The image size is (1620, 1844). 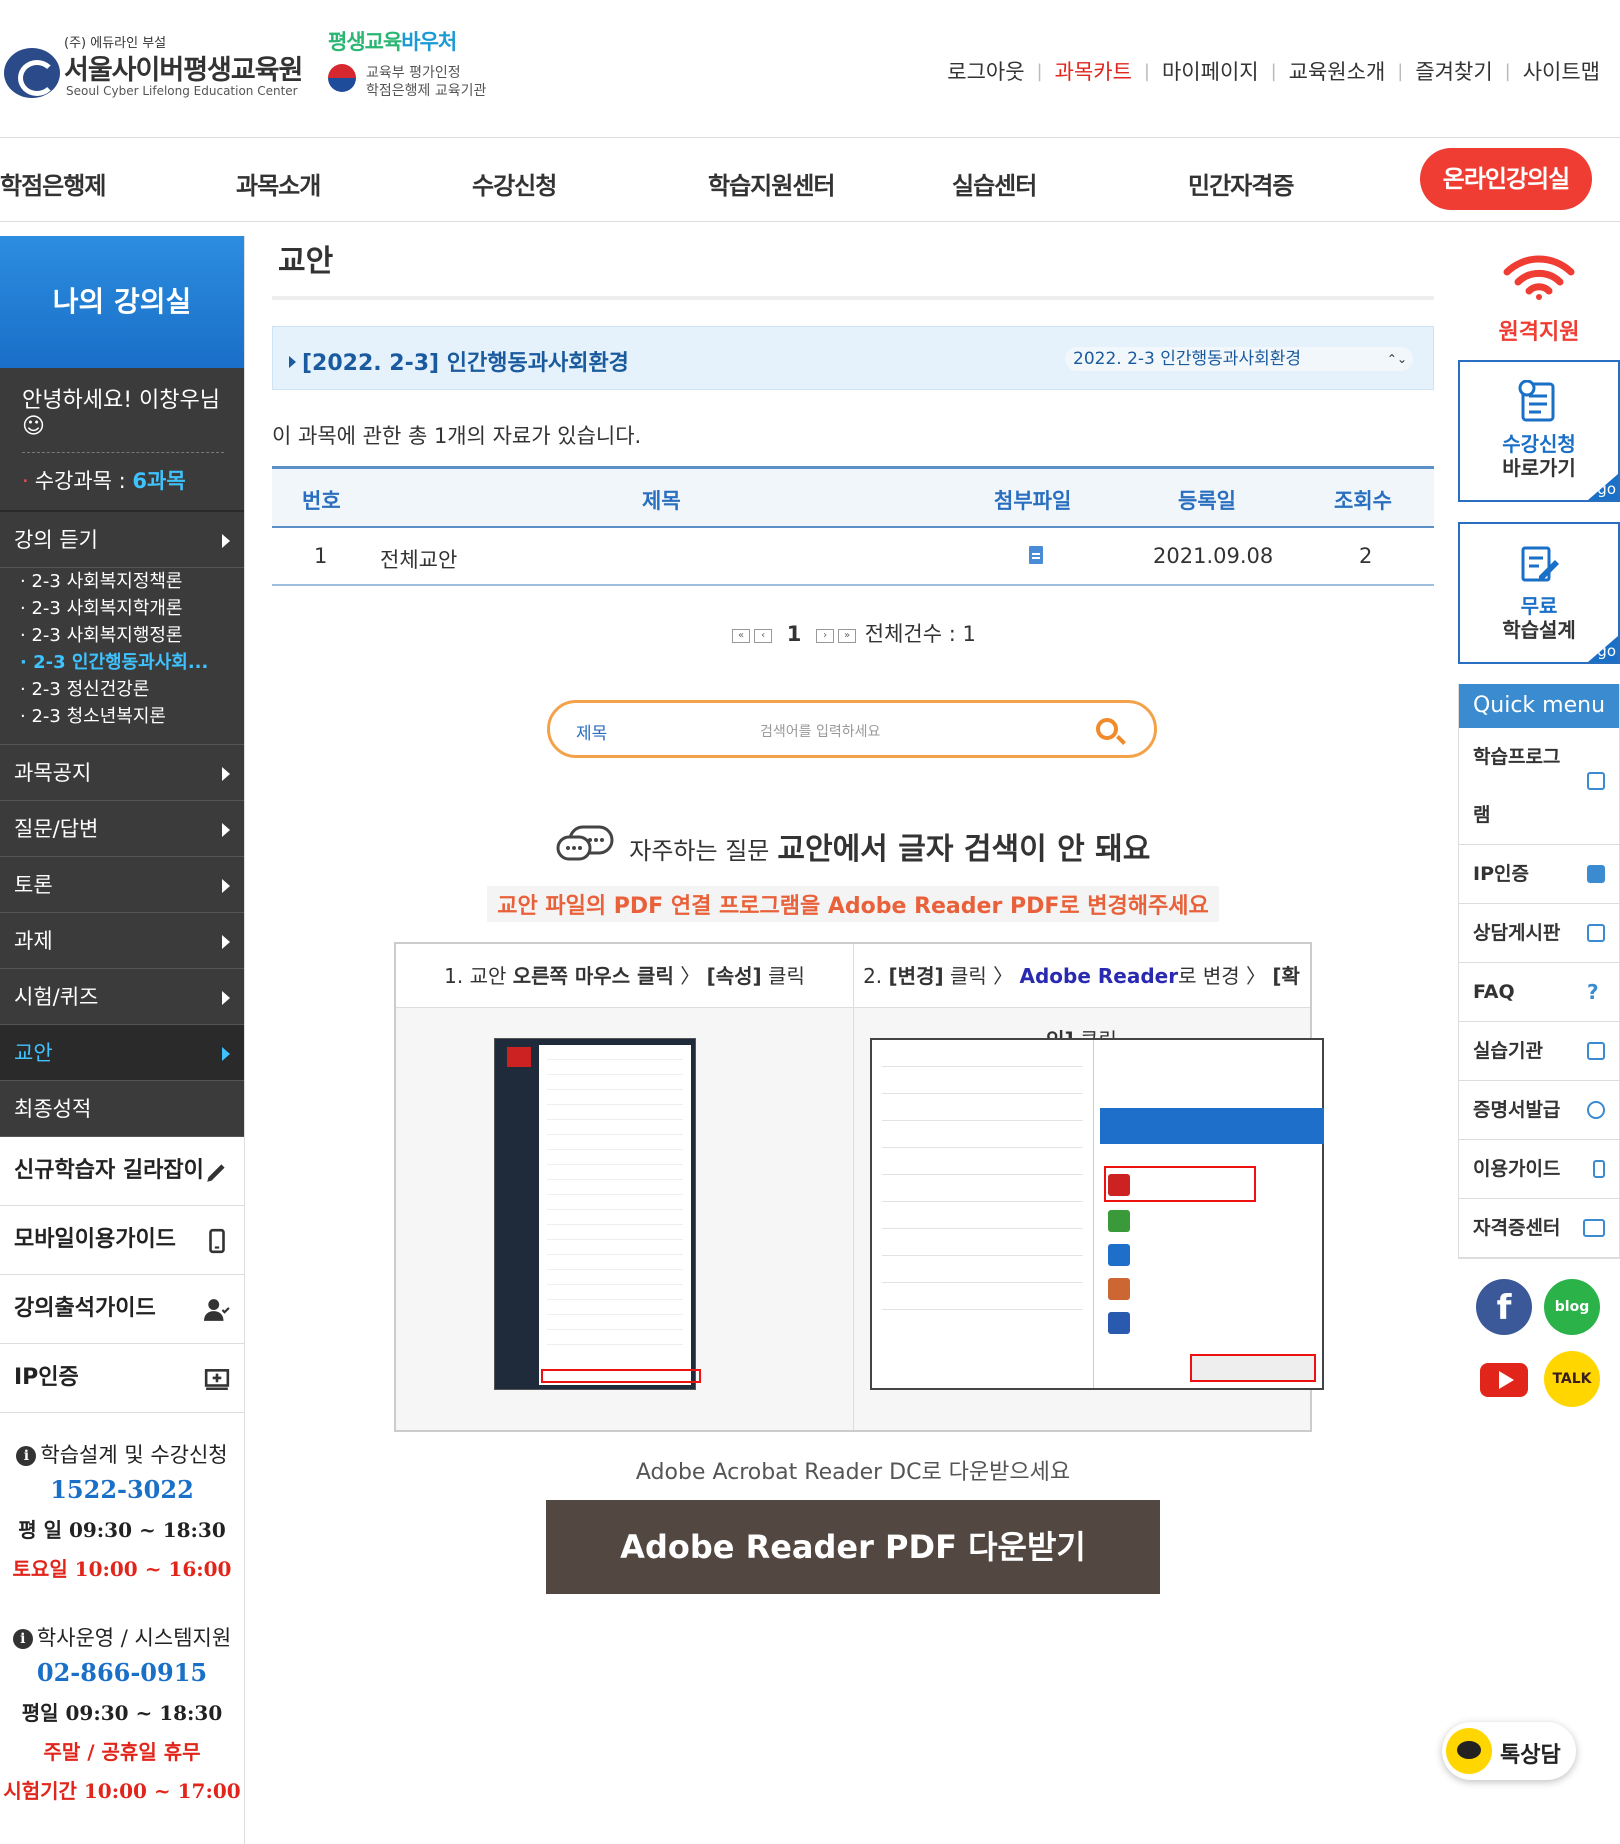 What do you see at coordinates (1572, 1307) in the screenshot?
I see `blog-icon: blog` at bounding box center [1572, 1307].